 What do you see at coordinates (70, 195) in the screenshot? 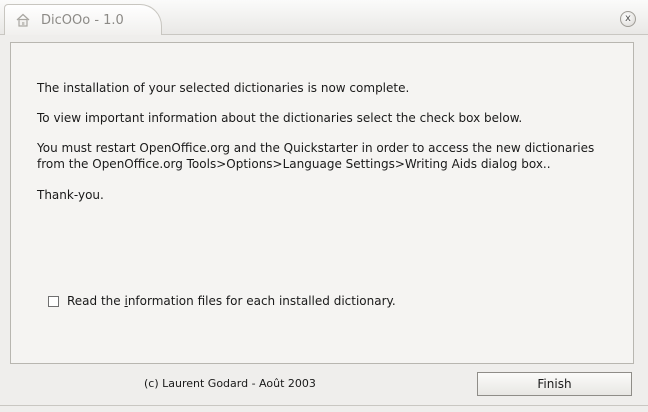
I see `thank-you-message: Thank-you.` at bounding box center [70, 195].